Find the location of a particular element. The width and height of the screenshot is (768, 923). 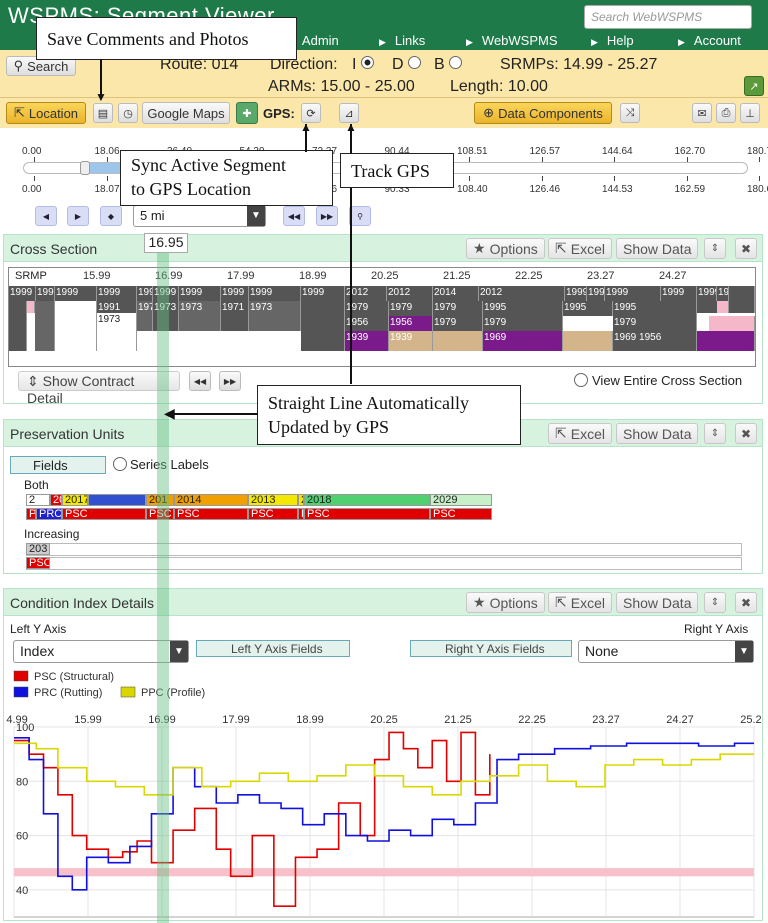

preservation-year-bar: 2011 is located at coordinates (56, 500).